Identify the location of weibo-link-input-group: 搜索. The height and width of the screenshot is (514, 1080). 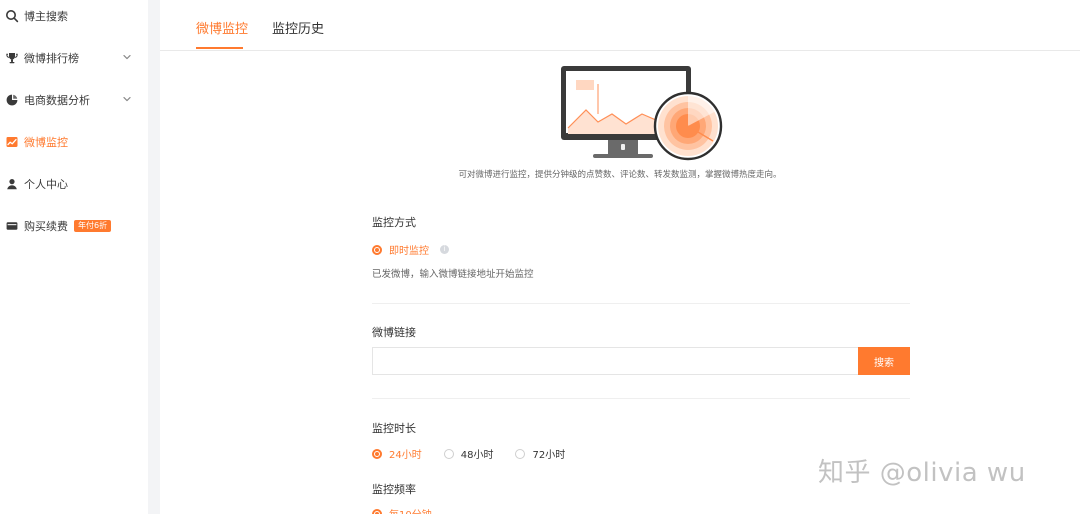
(641, 361).